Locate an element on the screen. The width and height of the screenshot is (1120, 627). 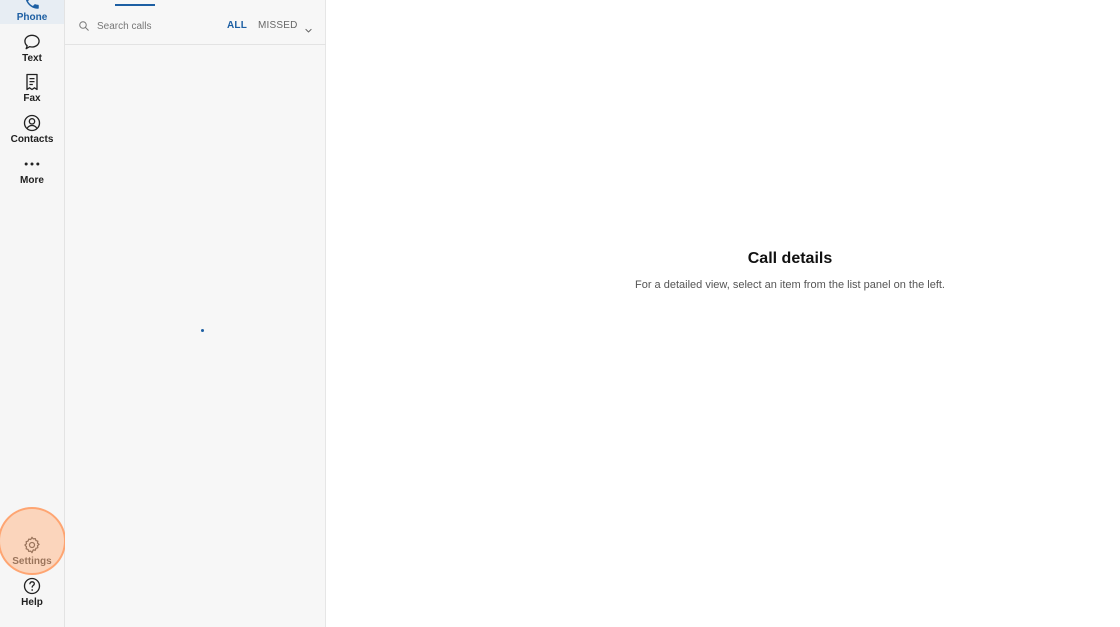
active-tab-indicator is located at coordinates (135, 5).